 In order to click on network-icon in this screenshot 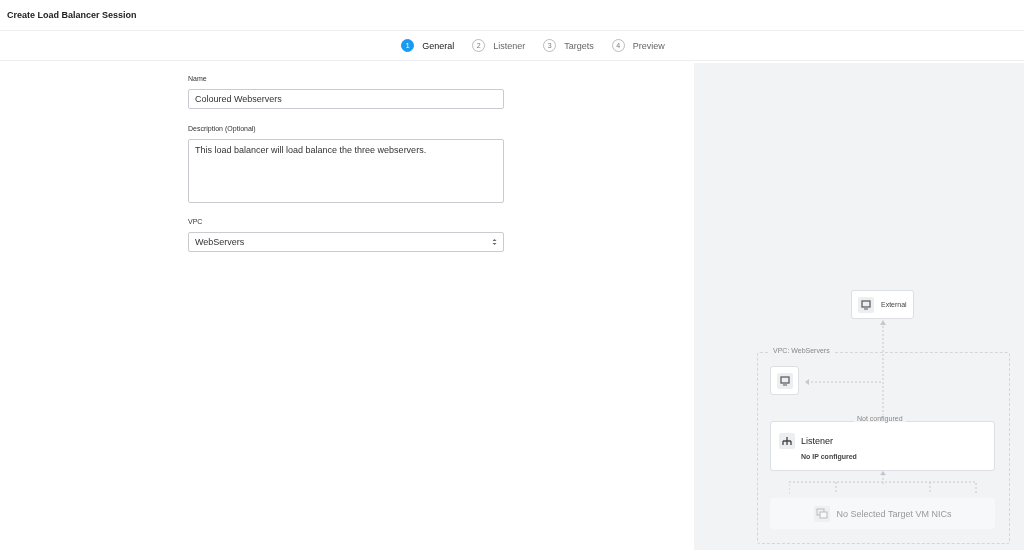, I will do `click(787, 441)`.